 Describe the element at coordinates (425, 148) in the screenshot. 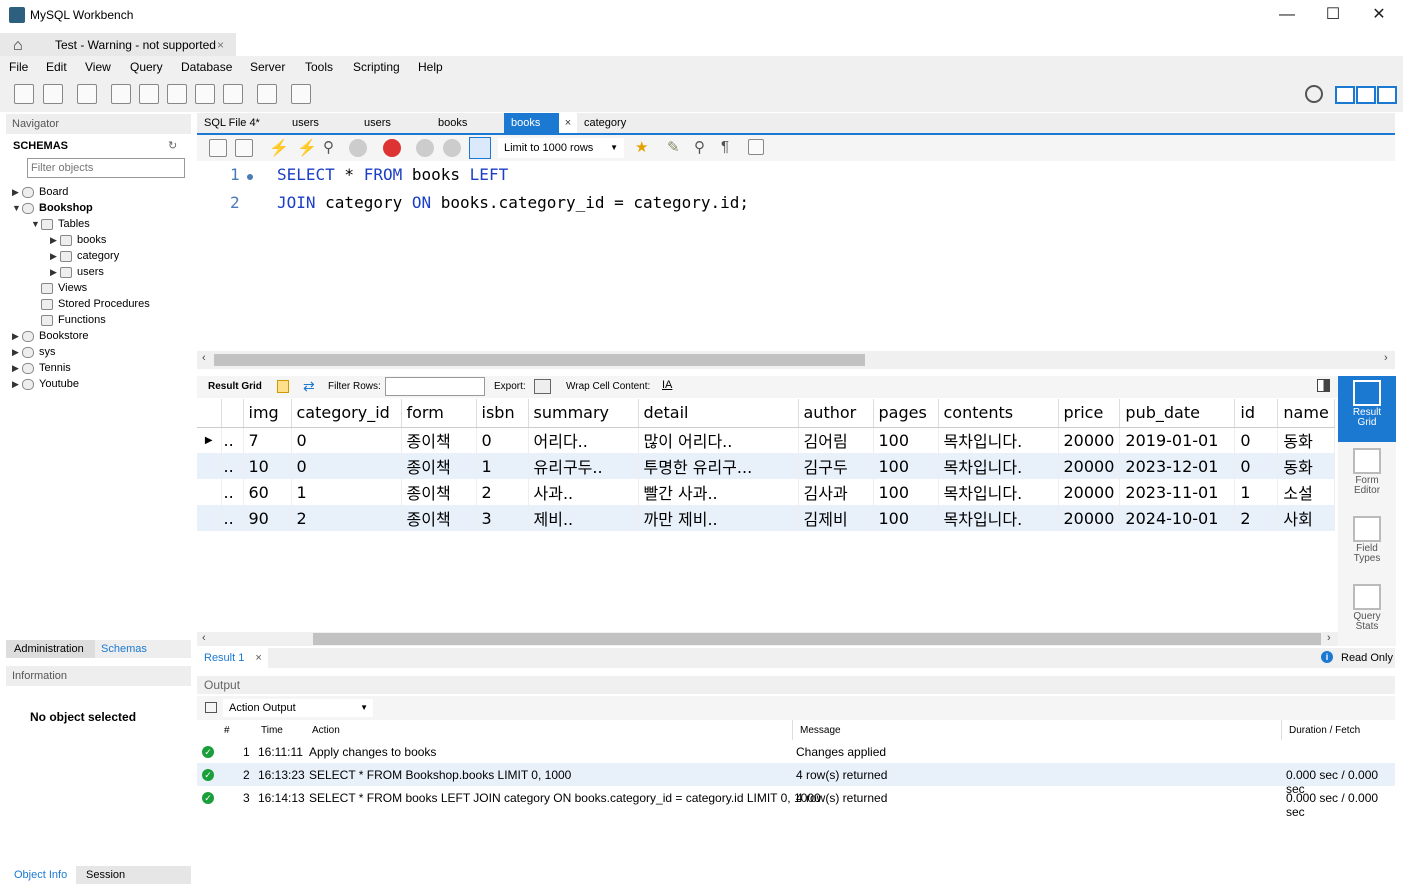

I see `commit-icon` at that location.